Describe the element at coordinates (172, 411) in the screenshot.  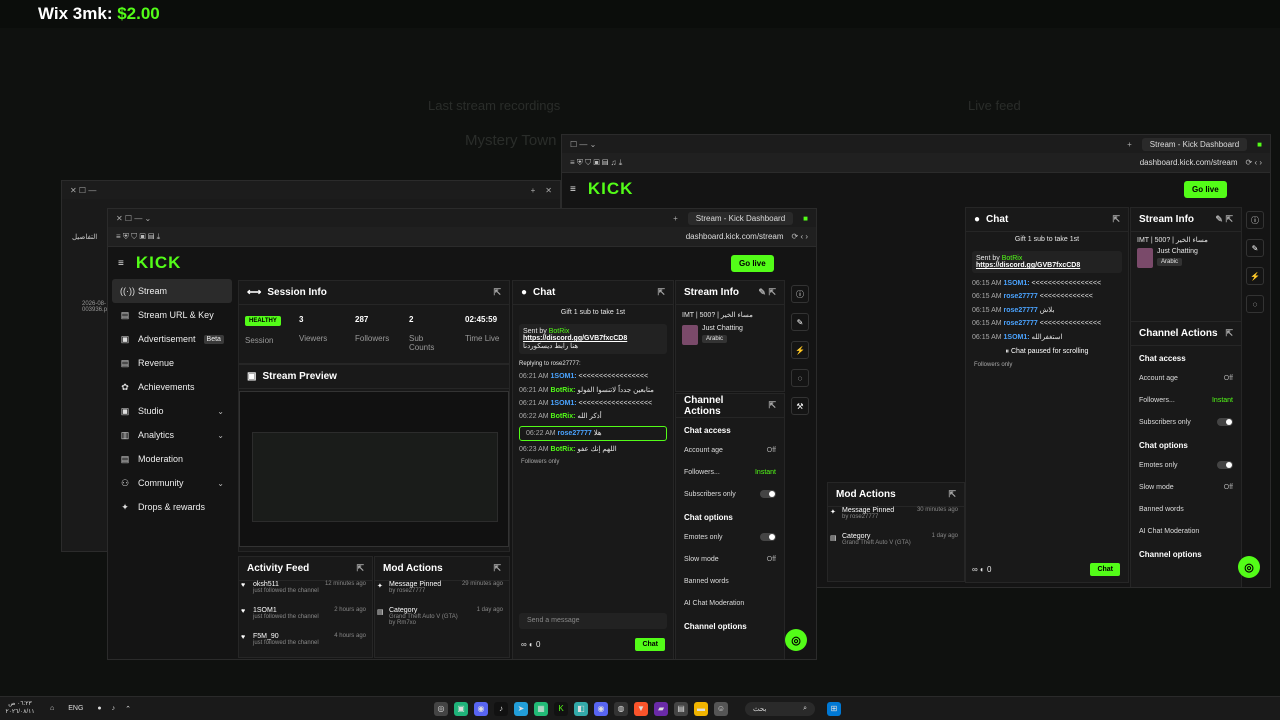
I see `sidebar-item-studio: ▣ Studio ⌄` at that location.